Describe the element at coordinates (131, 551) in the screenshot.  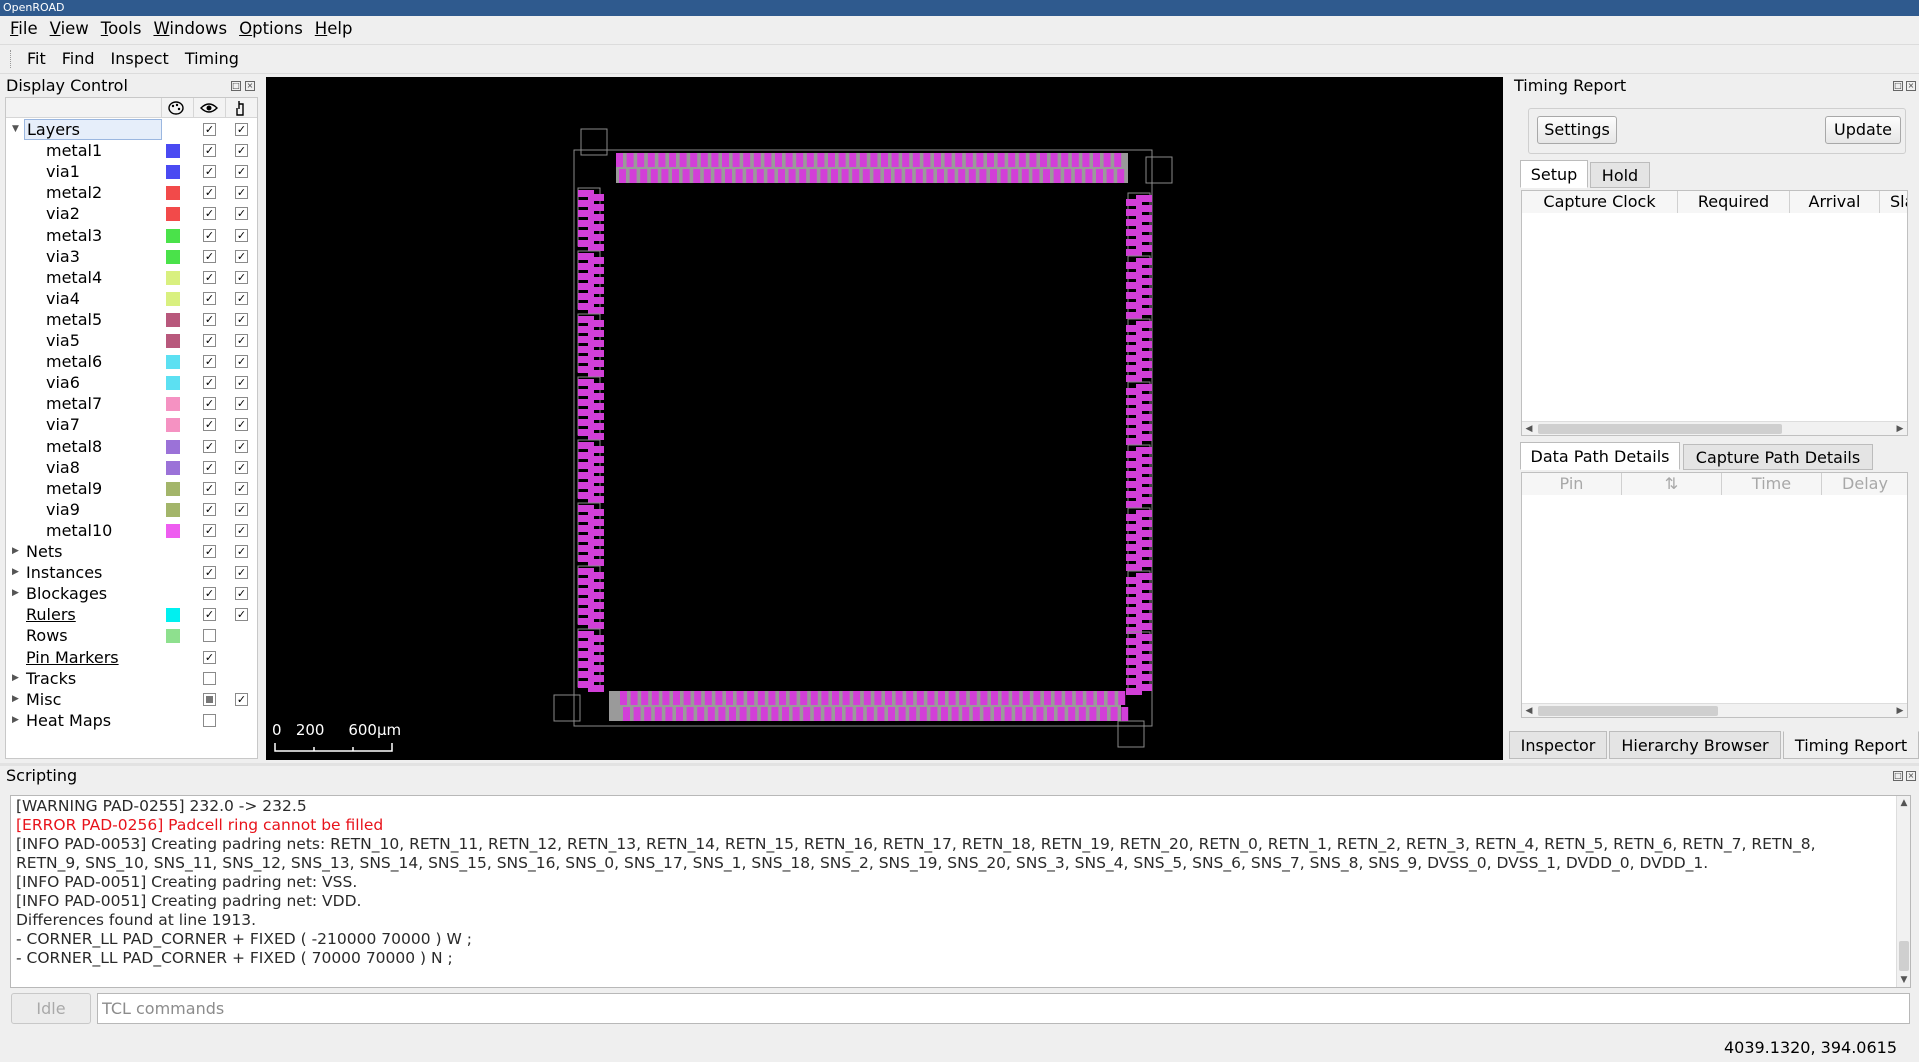
I see `tree-group-nets: ▶ Nets ✓ ✓` at that location.